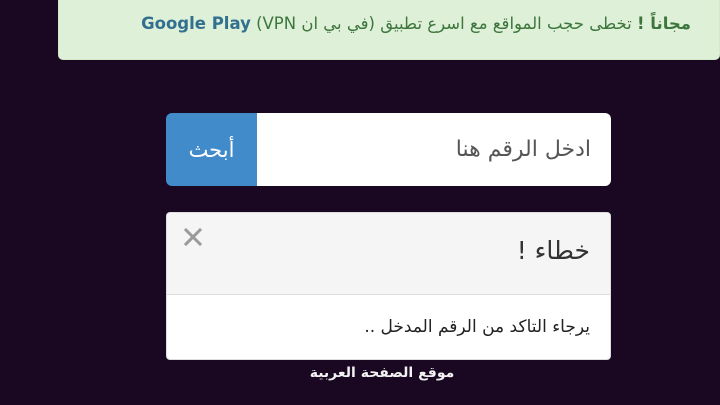 The height and width of the screenshot is (405, 720). Describe the element at coordinates (434, 149) in the screenshot. I see `number-input` at that location.